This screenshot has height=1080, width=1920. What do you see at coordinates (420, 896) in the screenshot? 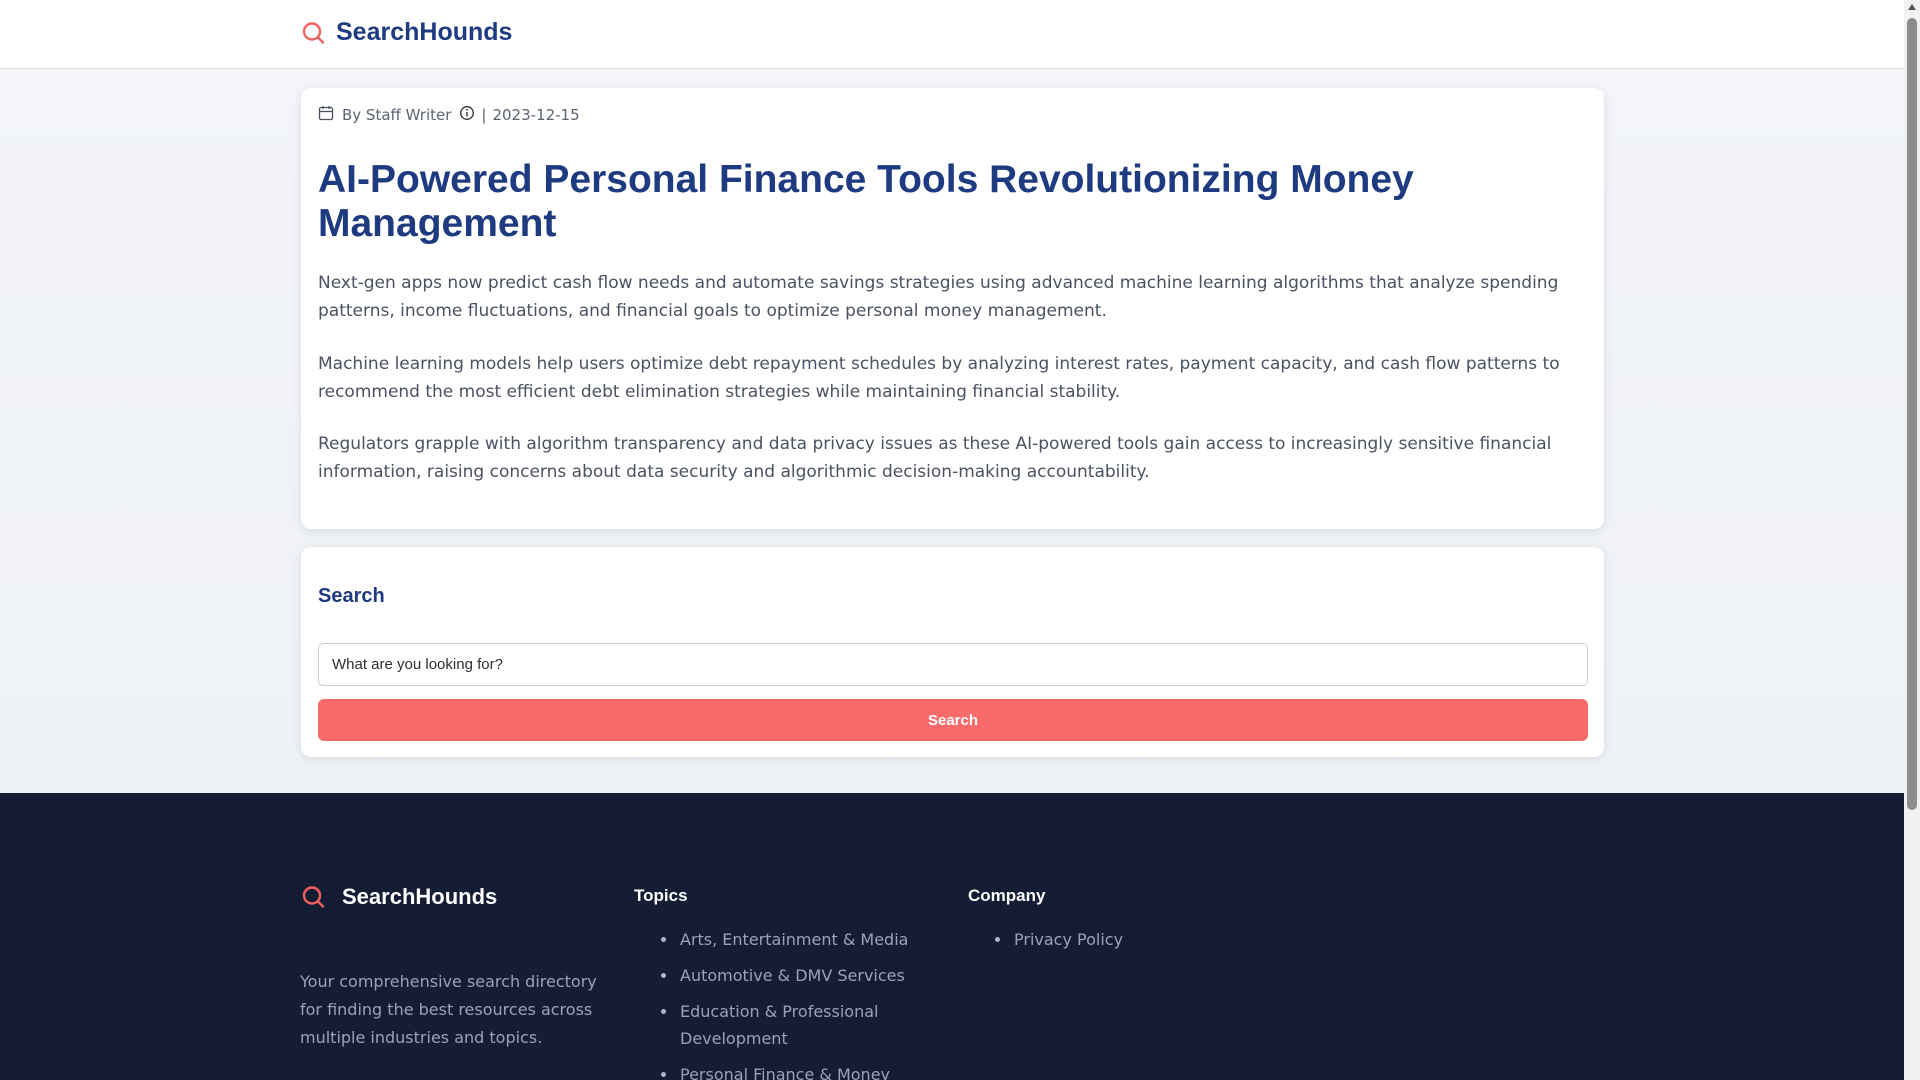
I see `footer-brand-name: SearchHounds` at bounding box center [420, 896].